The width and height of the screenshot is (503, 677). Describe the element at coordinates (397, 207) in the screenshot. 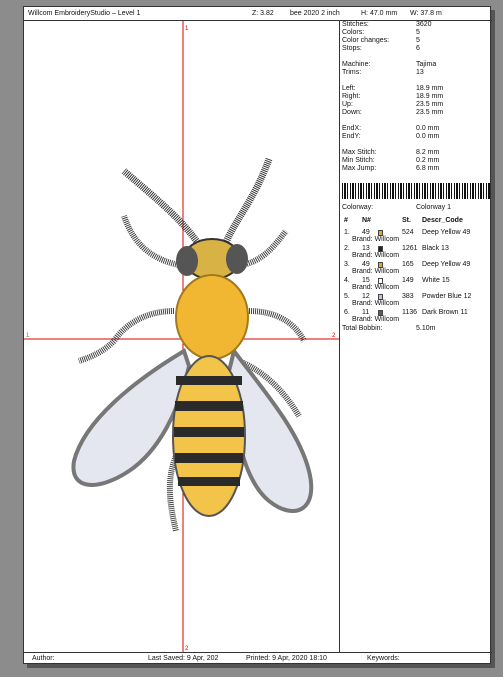

I see `colorway-row: Colorway: Colorway 1` at that location.